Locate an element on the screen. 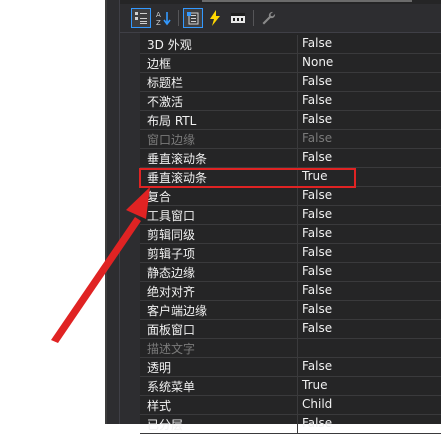  messages-icon is located at coordinates (238, 18).